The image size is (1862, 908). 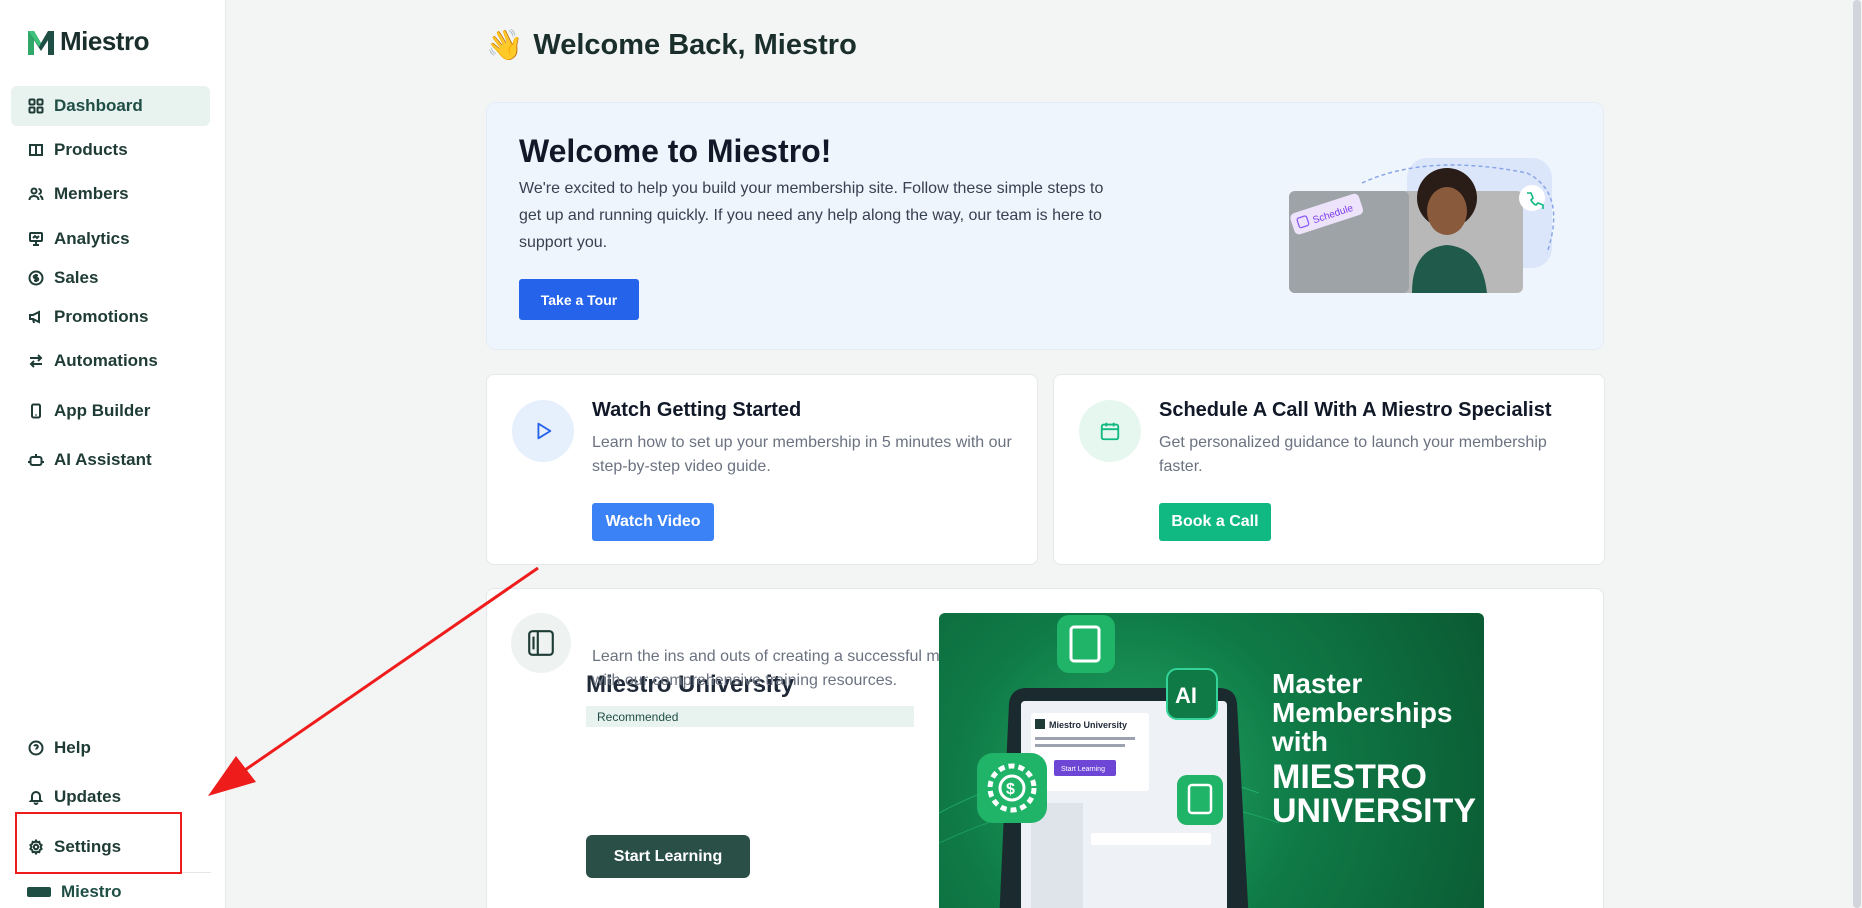 What do you see at coordinates (98, 843) in the screenshot?
I see `settings-highlight-box` at bounding box center [98, 843].